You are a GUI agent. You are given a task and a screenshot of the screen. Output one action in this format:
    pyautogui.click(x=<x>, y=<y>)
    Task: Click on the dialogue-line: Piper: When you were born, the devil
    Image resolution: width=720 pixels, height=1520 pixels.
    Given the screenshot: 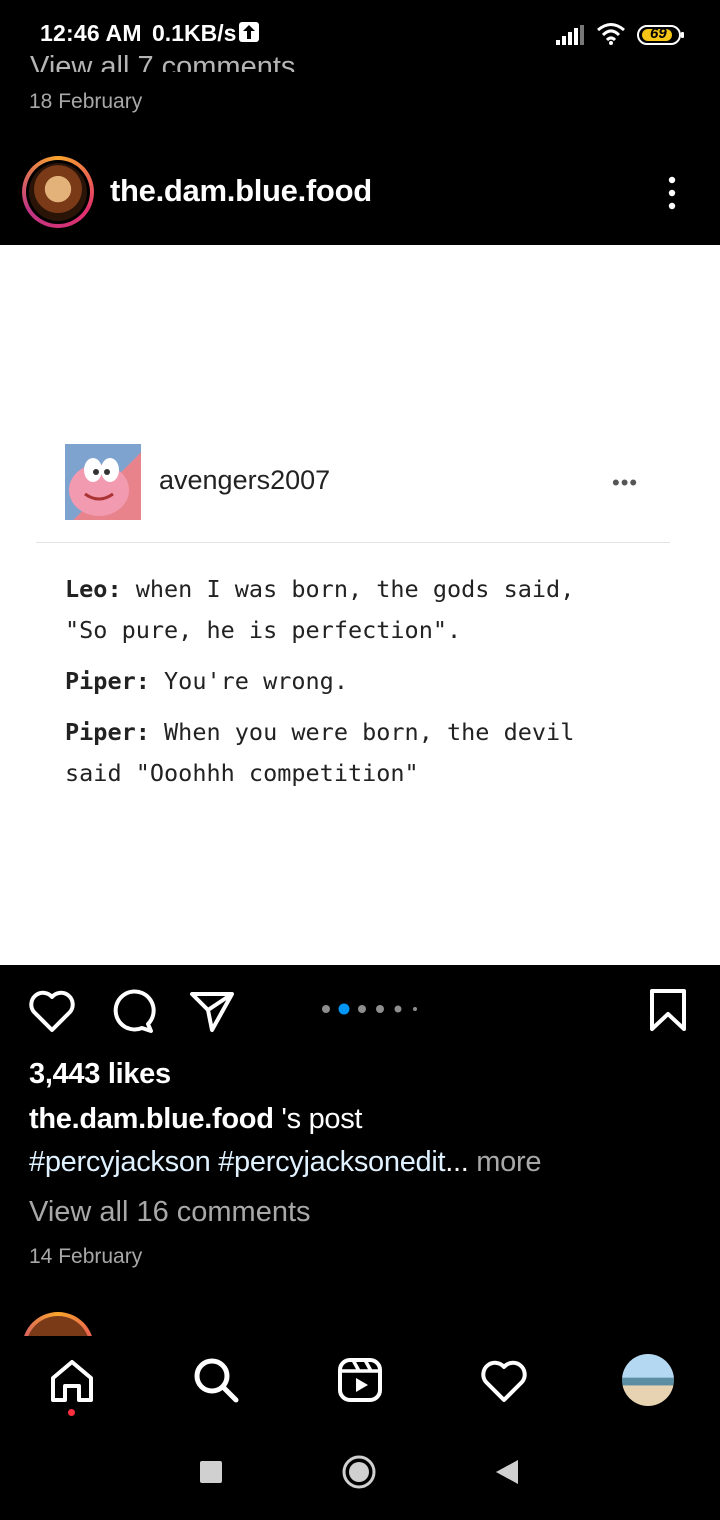 What is the action you would take?
    pyautogui.click(x=320, y=732)
    